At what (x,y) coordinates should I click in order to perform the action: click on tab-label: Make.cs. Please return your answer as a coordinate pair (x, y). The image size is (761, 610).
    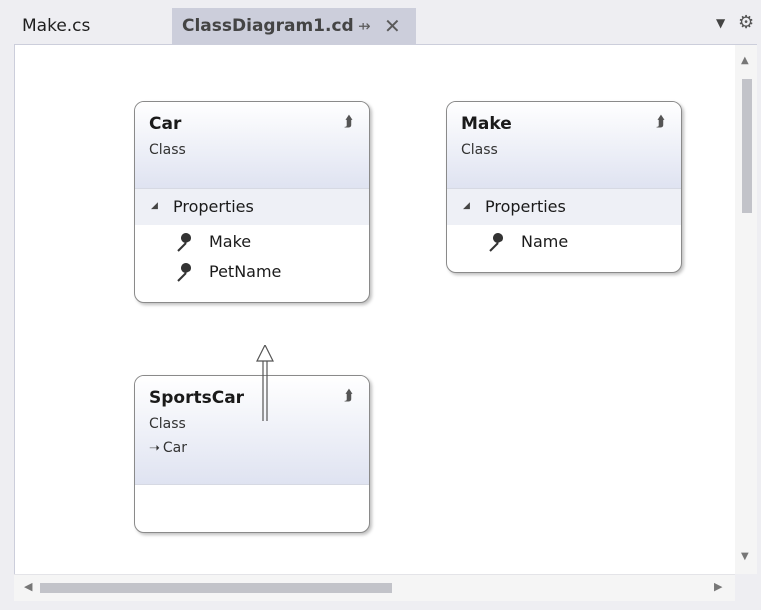
    Looking at the image, I should click on (56, 26).